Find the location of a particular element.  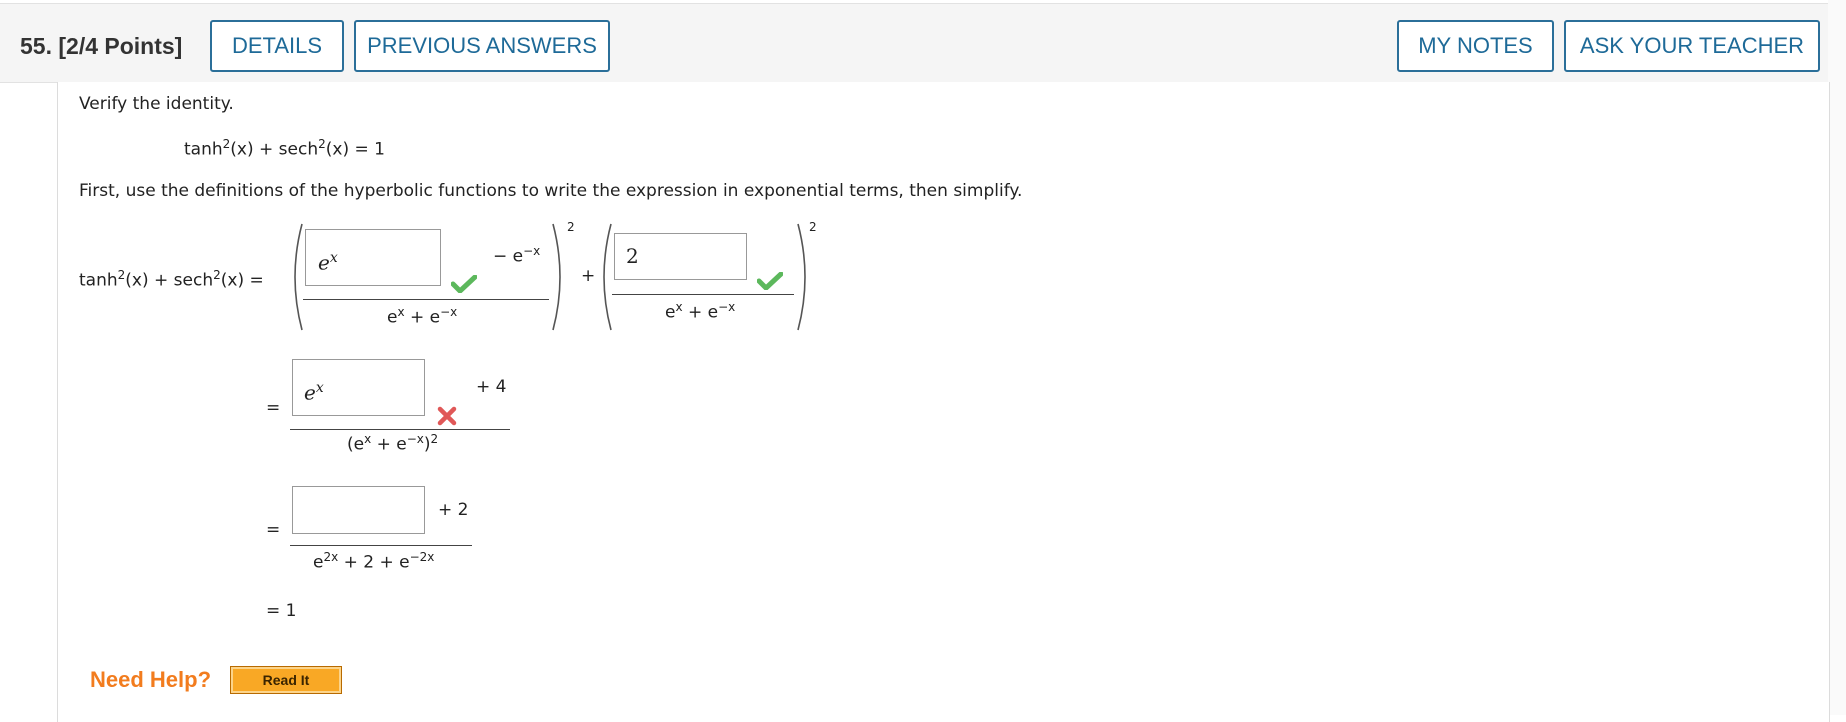

step2-equals: = is located at coordinates (273, 408).